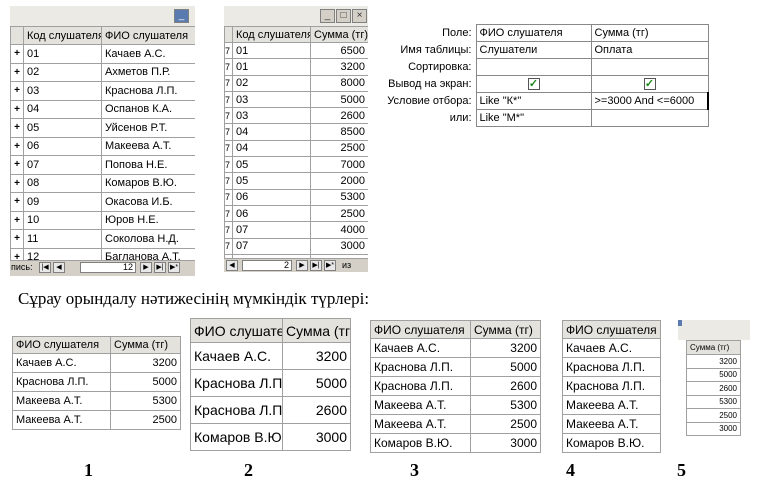 The width and height of the screenshot is (763, 486). Describe the element at coordinates (649, 67) in the screenshot. I see `sort-cell-col2` at that location.